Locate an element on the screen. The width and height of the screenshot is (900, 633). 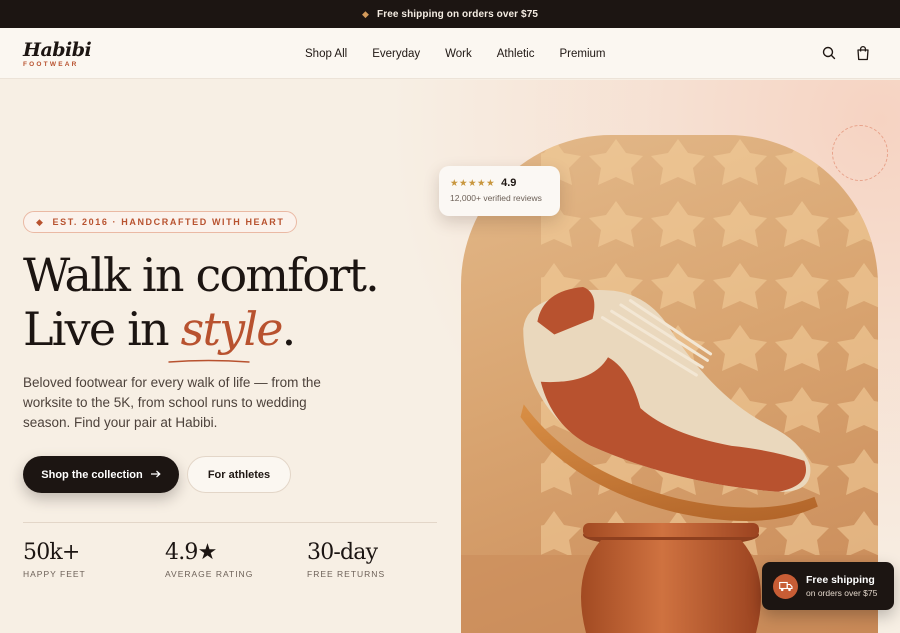
stat-label: AVERAGE RATING is located at coordinates (209, 574).